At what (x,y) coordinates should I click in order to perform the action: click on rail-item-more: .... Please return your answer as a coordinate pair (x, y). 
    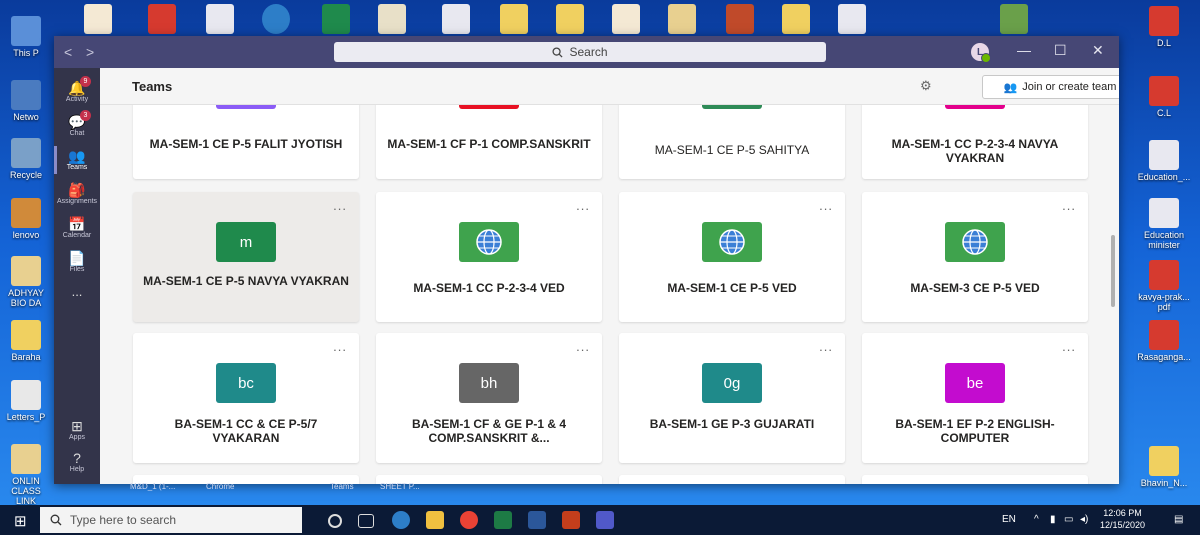
    Looking at the image, I should click on (77, 291).